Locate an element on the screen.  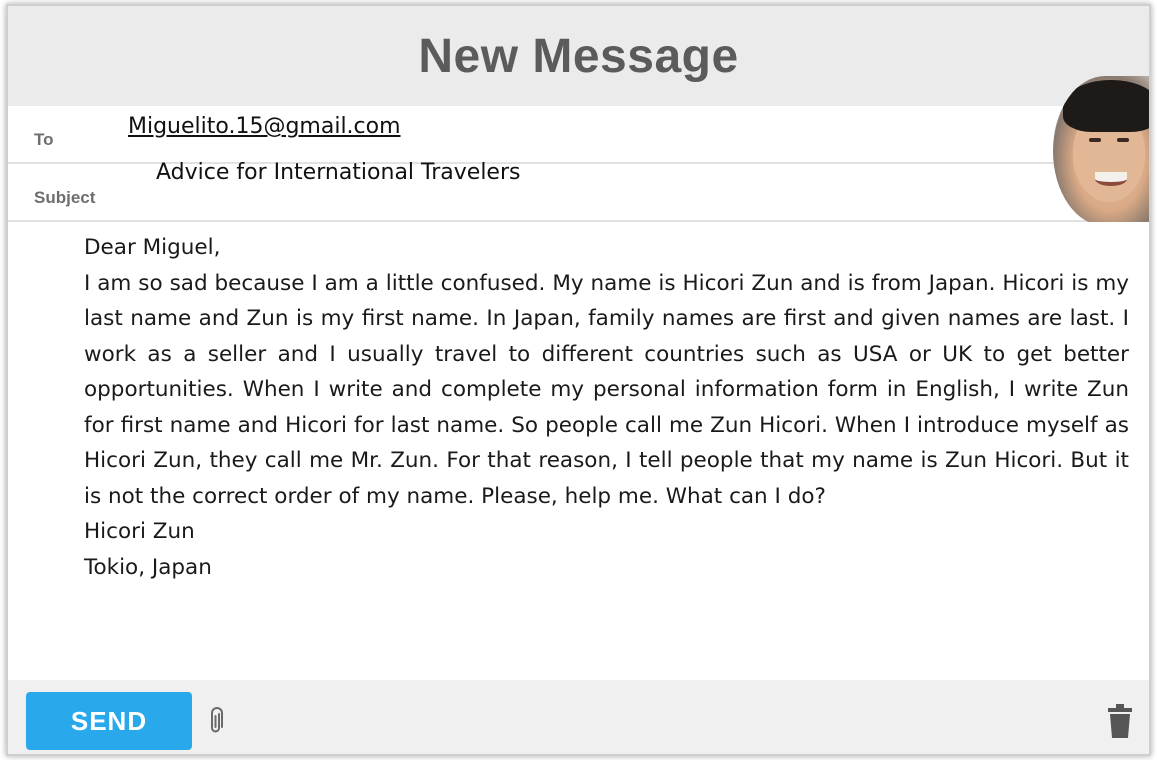
send-button: SEND is located at coordinates (109, 721).